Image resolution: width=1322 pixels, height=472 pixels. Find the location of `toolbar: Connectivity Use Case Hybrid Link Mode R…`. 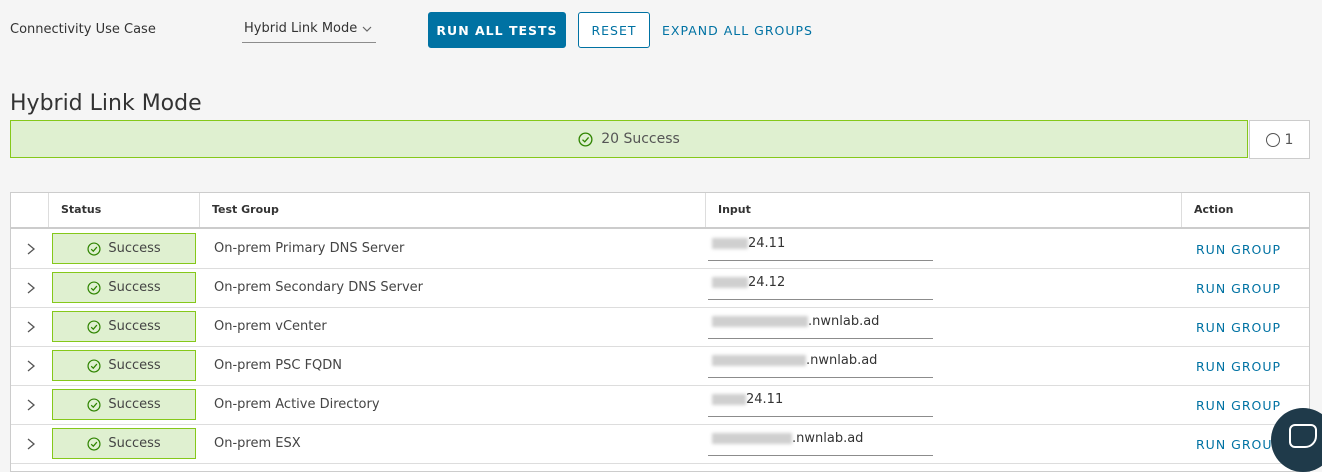

toolbar: Connectivity Use Case Hybrid Link Mode R… is located at coordinates (660, 30).